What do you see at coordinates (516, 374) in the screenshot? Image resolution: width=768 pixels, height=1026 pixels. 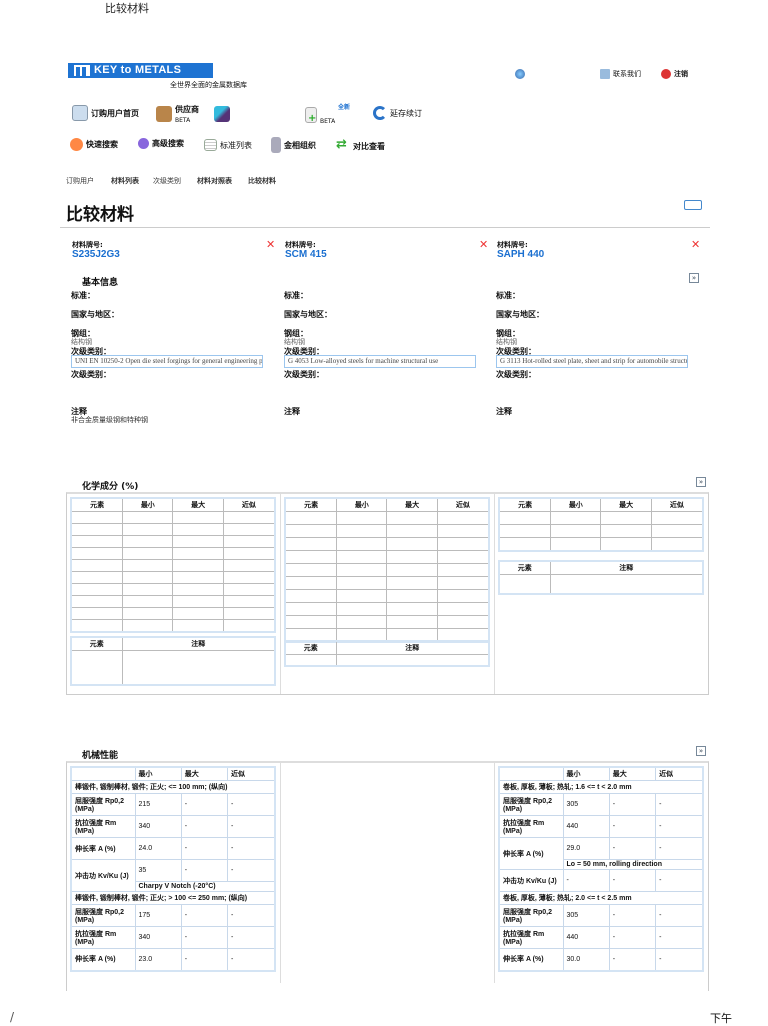 I see `subcategory-label-2: 次级类别：` at bounding box center [516, 374].